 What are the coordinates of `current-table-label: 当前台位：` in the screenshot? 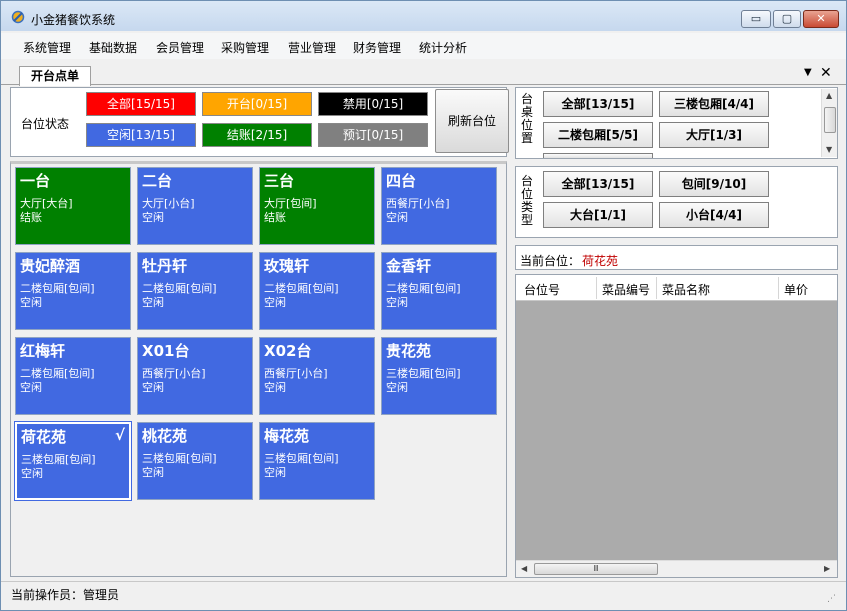 It's located at (550, 261).